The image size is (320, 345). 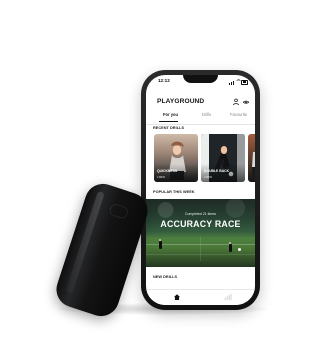 What do you see at coordinates (200, 119) in the screenshot?
I see `tab-bar: For you Drills Favourite` at bounding box center [200, 119].